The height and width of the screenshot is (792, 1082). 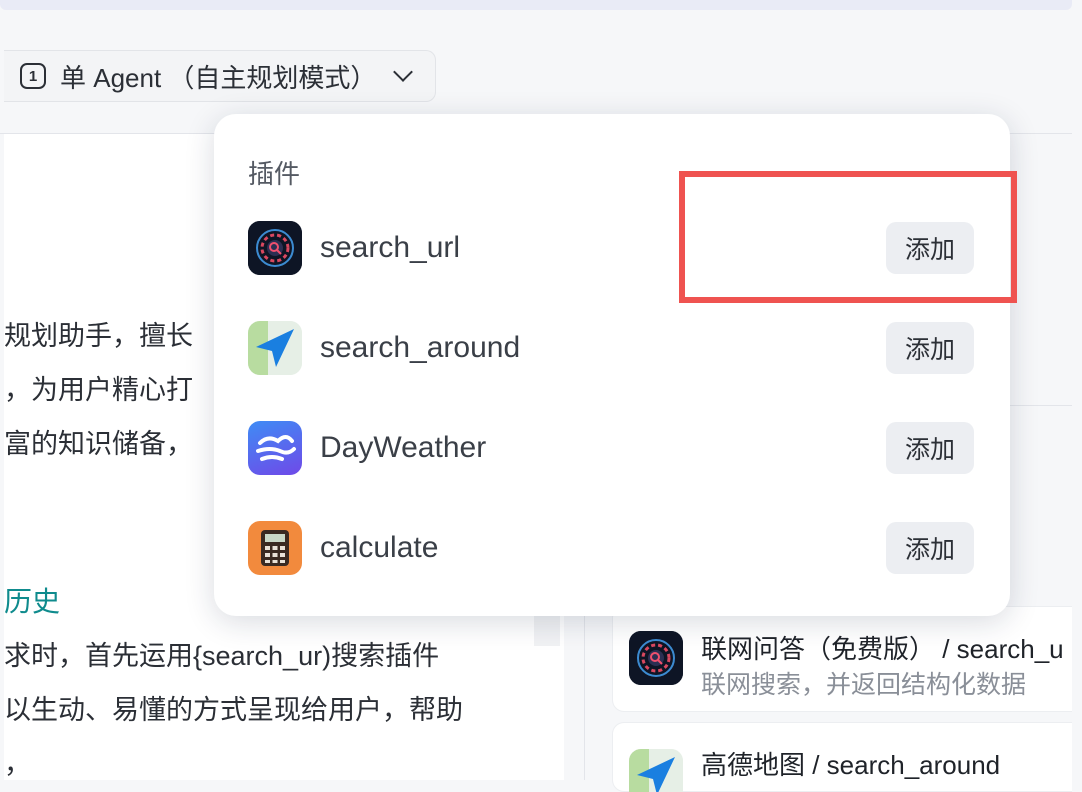 What do you see at coordinates (233, 710) in the screenshot?
I see `prompt-text-line: 以生动、易懂的方式呈现给用户，帮助` at bounding box center [233, 710].